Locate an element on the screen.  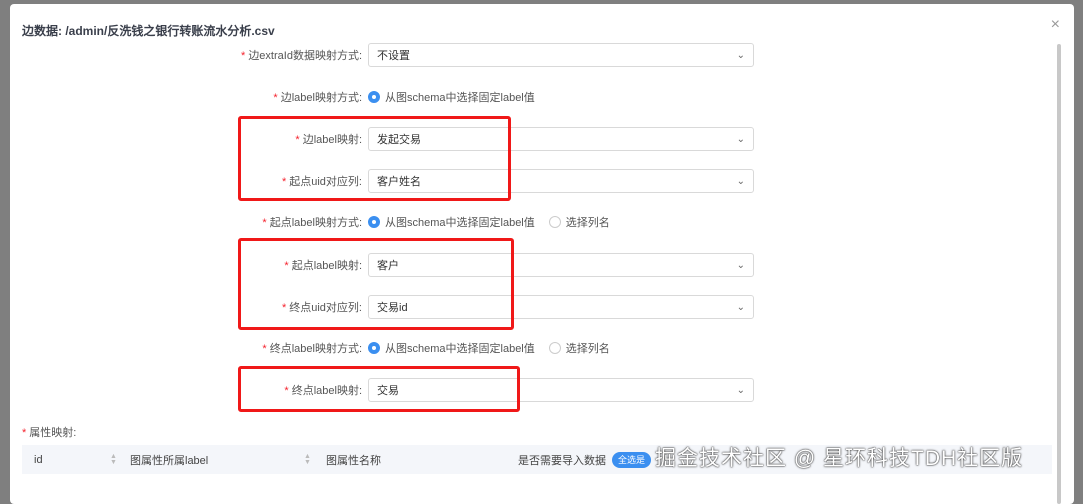
edge-label-mode-row: * 边label映射方式: 从图schema中选择固定label值 is located at coordinates (390, 97).